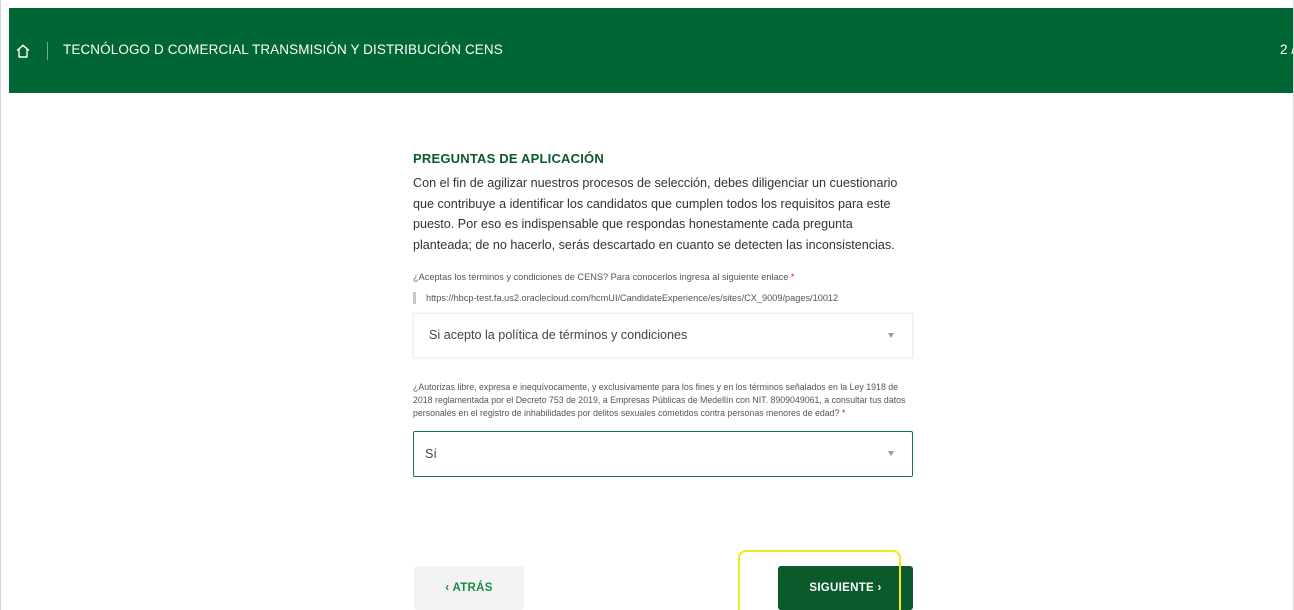 The image size is (1294, 610). What do you see at coordinates (414, 298) in the screenshot?
I see `quote-bar` at bounding box center [414, 298].